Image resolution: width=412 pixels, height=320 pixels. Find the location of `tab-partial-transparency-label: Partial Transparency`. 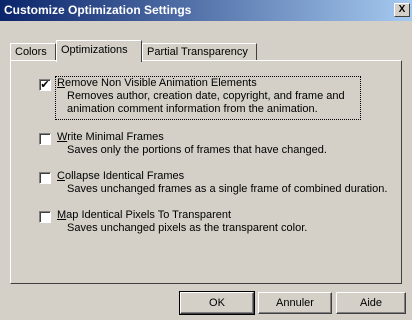

tab-partial-transparency-label: Partial Transparency is located at coordinates (197, 52).